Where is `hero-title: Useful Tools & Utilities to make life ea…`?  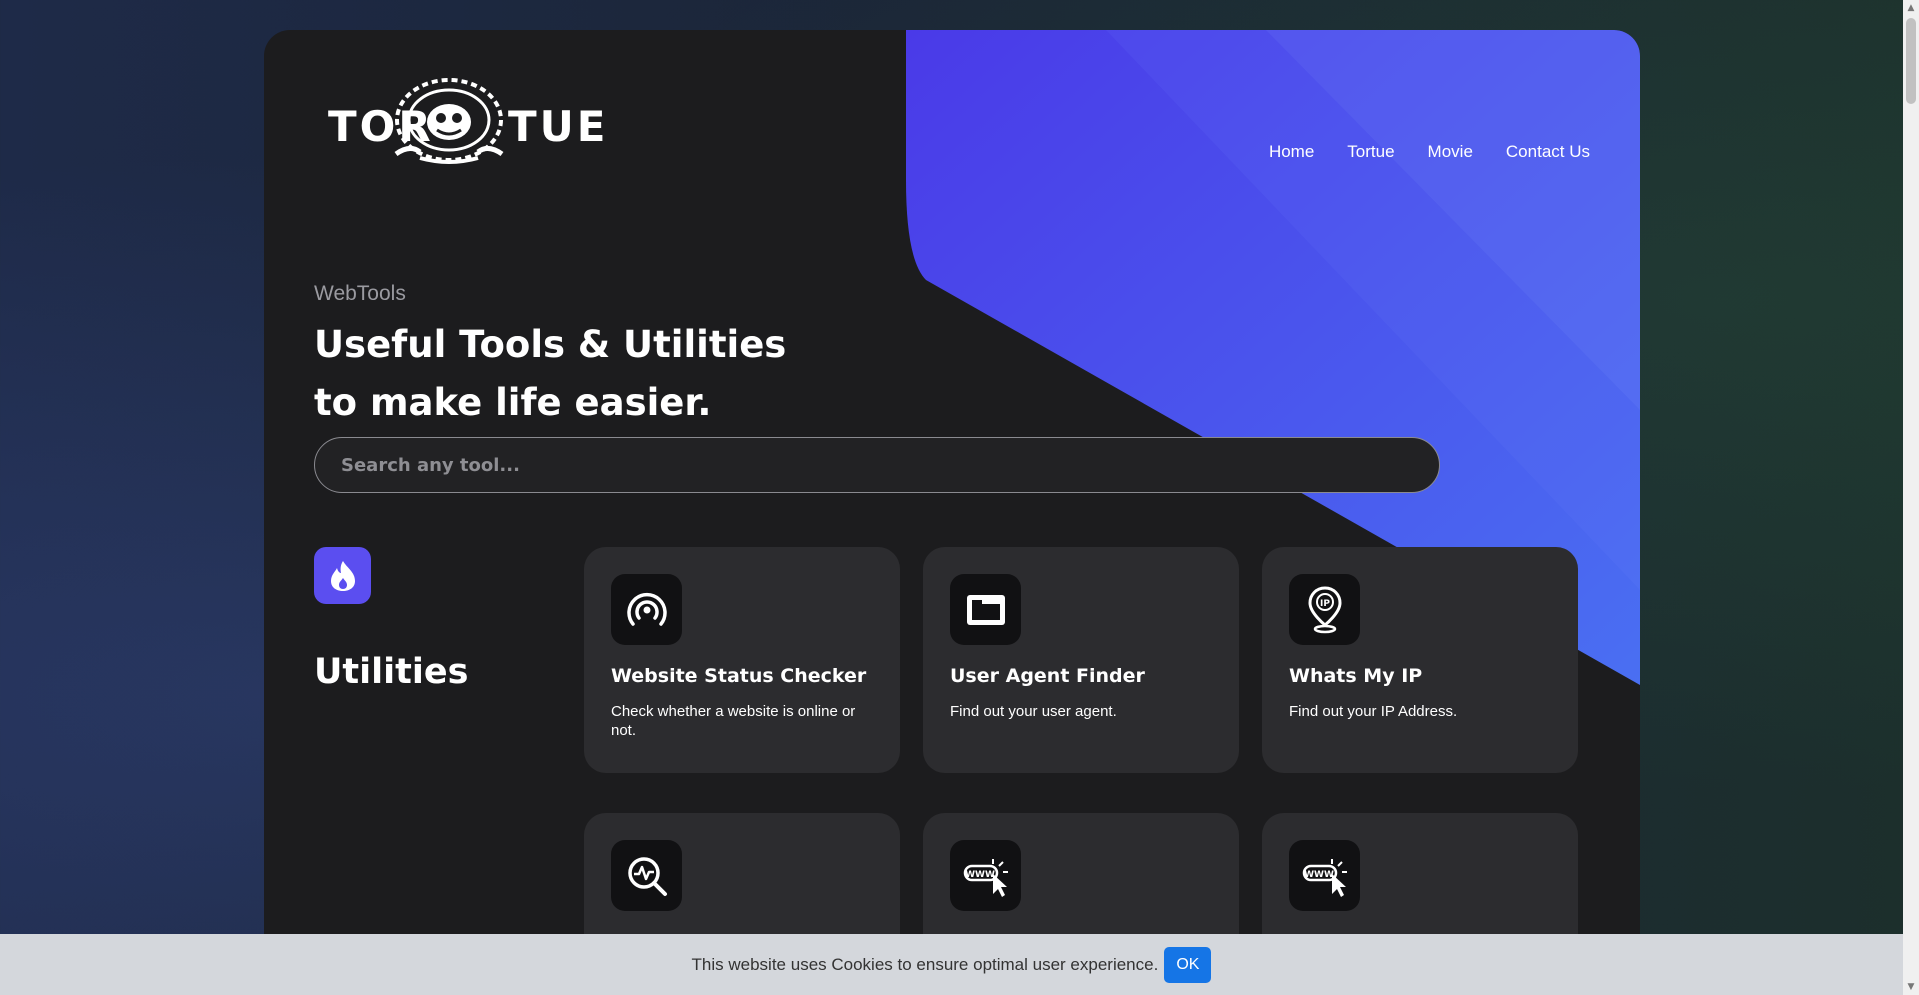
hero-title: Useful Tools & Utilities to make life ea… is located at coordinates (664, 374).